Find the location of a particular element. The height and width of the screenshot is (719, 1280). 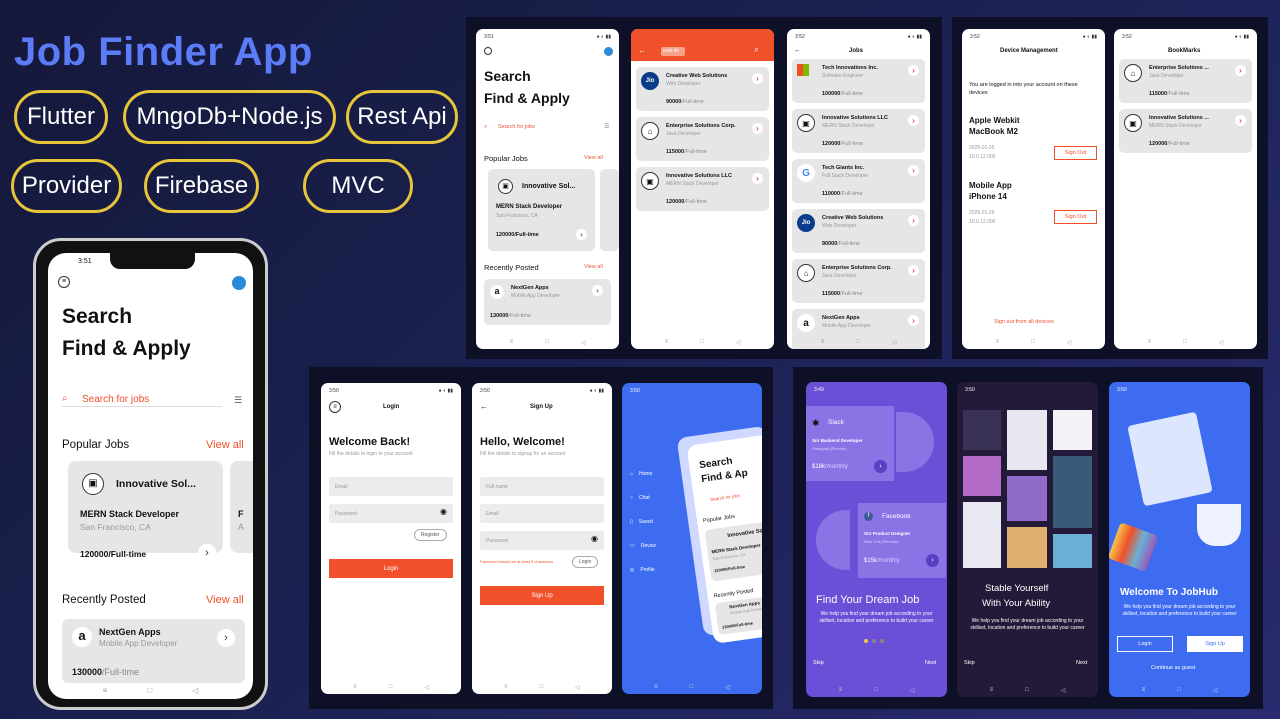

search-bar: ⌕ Search for jobs is located at coordinates (142, 399).